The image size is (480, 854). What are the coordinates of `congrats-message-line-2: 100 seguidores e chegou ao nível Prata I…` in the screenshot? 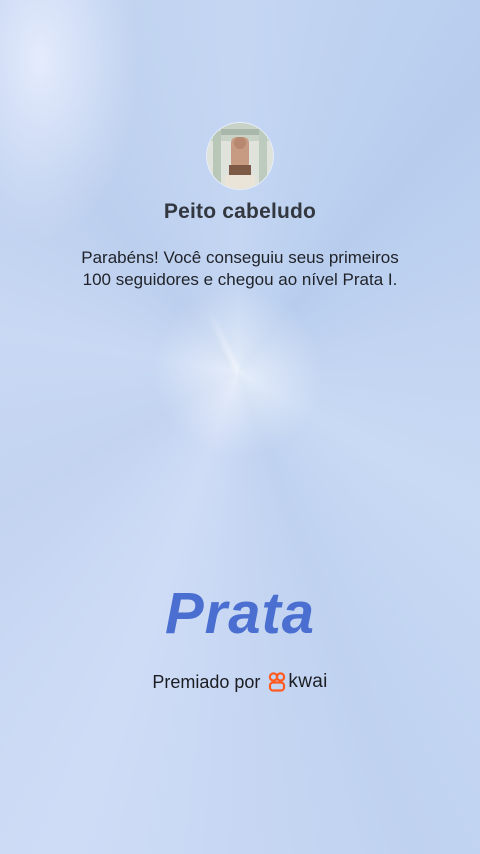 It's located at (240, 279).